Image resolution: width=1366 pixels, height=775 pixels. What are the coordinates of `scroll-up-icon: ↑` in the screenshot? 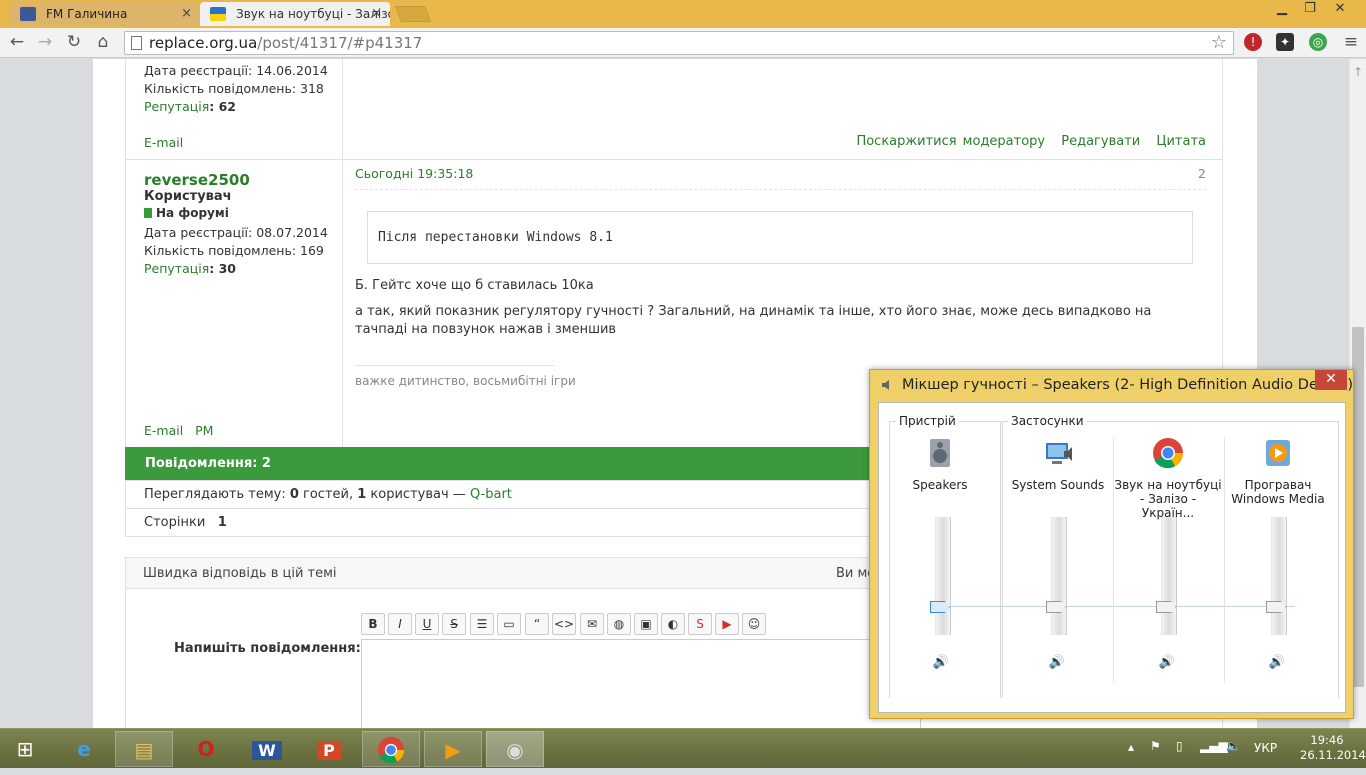 It's located at (1358, 72).